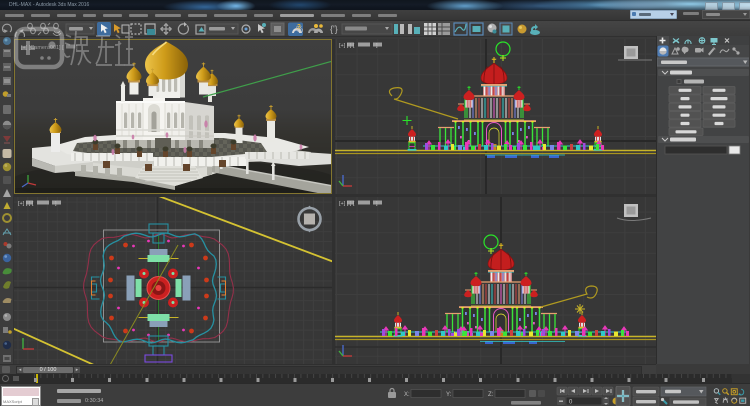 The image size is (750, 406). What do you see at coordinates (449, 395) in the screenshot?
I see `svg-text: Y:` at bounding box center [449, 395].